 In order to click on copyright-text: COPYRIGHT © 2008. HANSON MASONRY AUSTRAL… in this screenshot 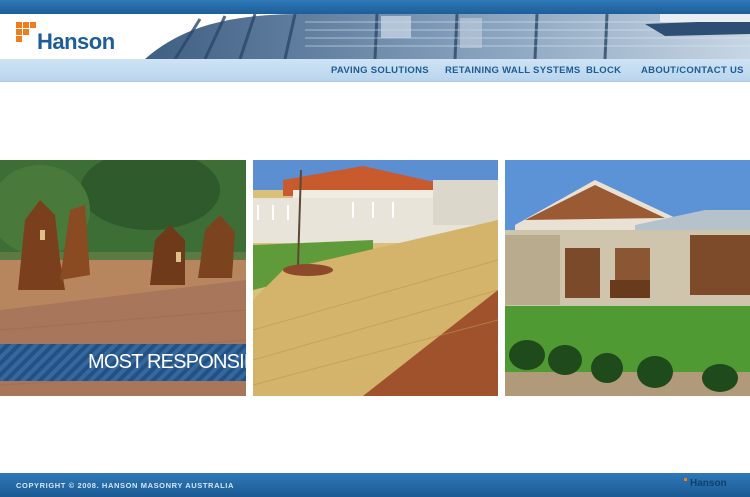, I will do `click(125, 485)`.